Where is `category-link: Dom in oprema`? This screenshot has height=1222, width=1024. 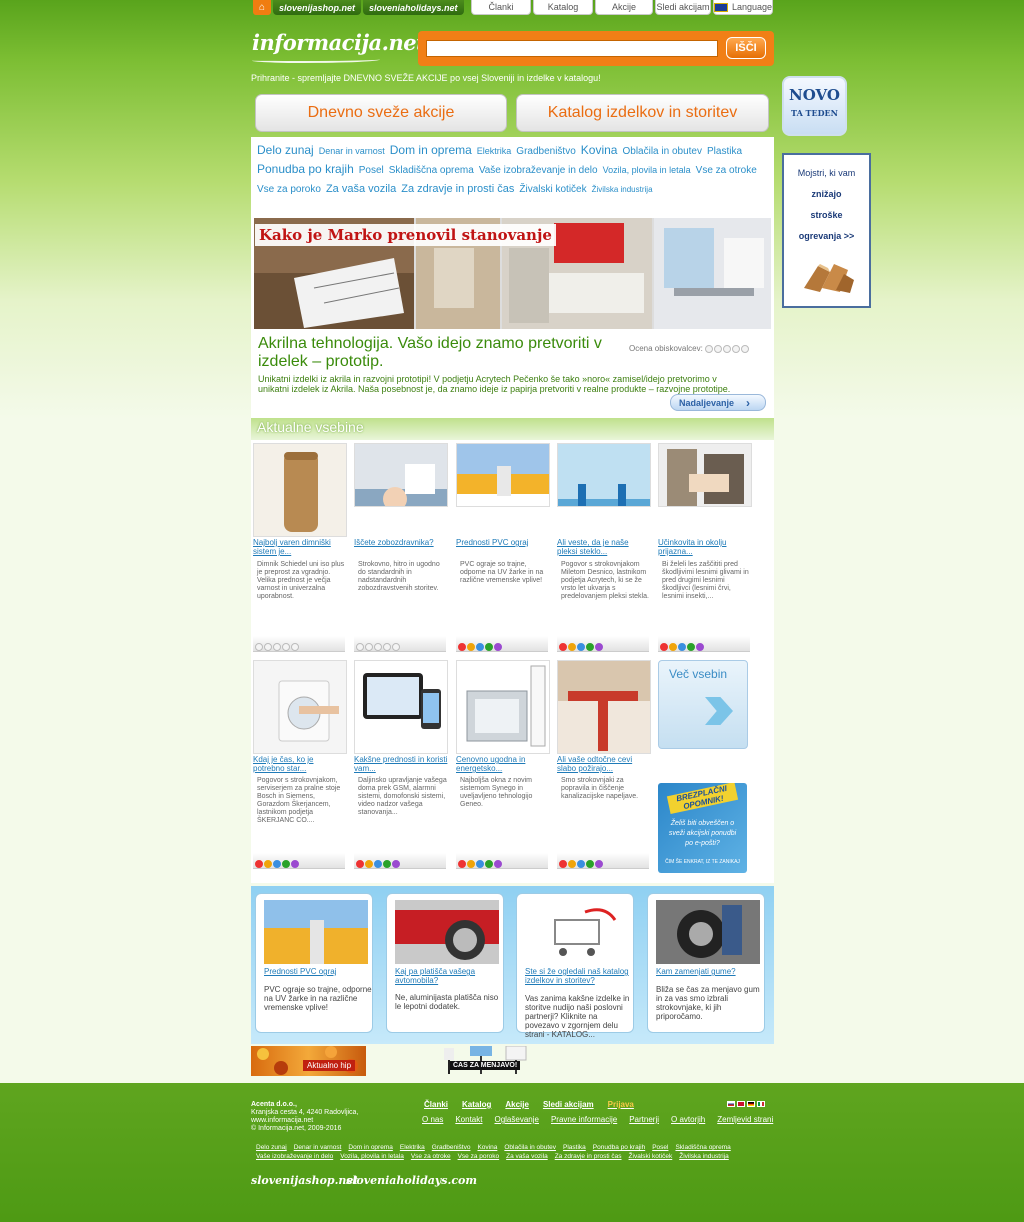 category-link: Dom in oprema is located at coordinates (431, 150).